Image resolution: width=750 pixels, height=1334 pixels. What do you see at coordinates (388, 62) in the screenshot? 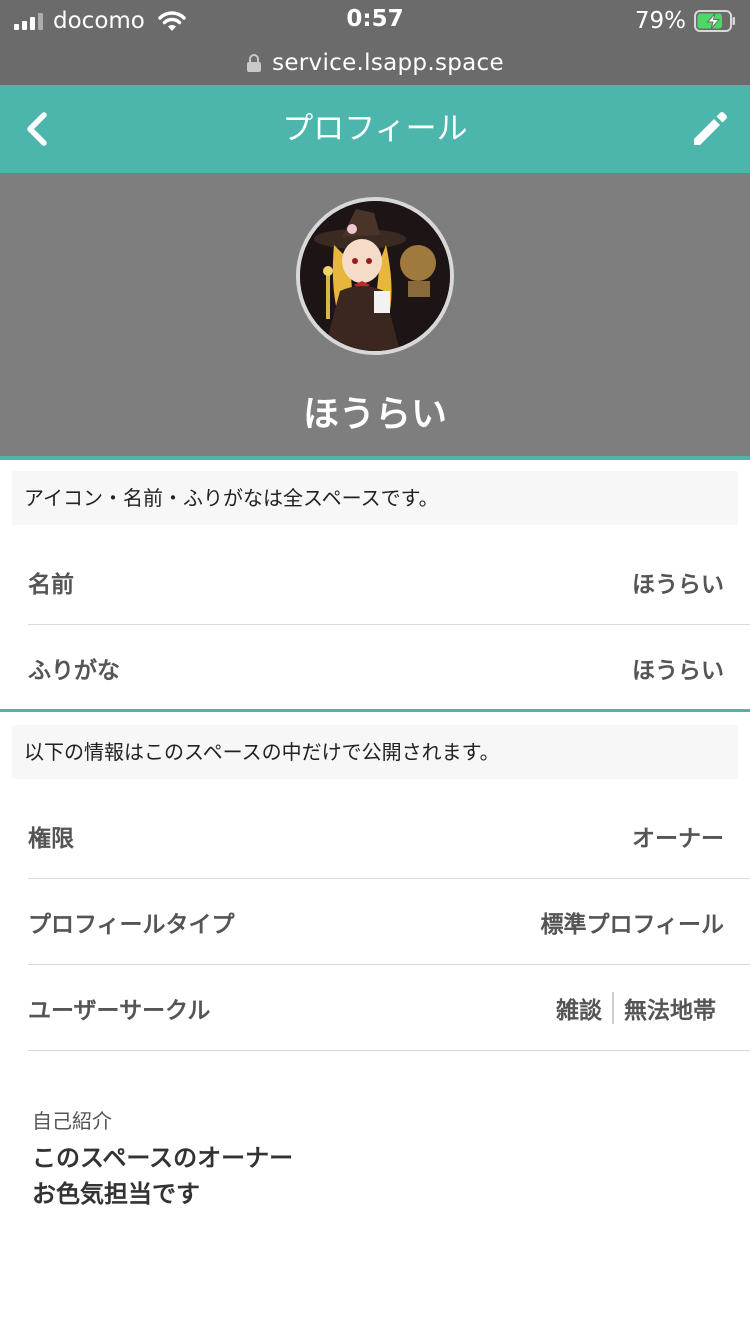
I see `url-text: service.lsapp.space` at bounding box center [388, 62].